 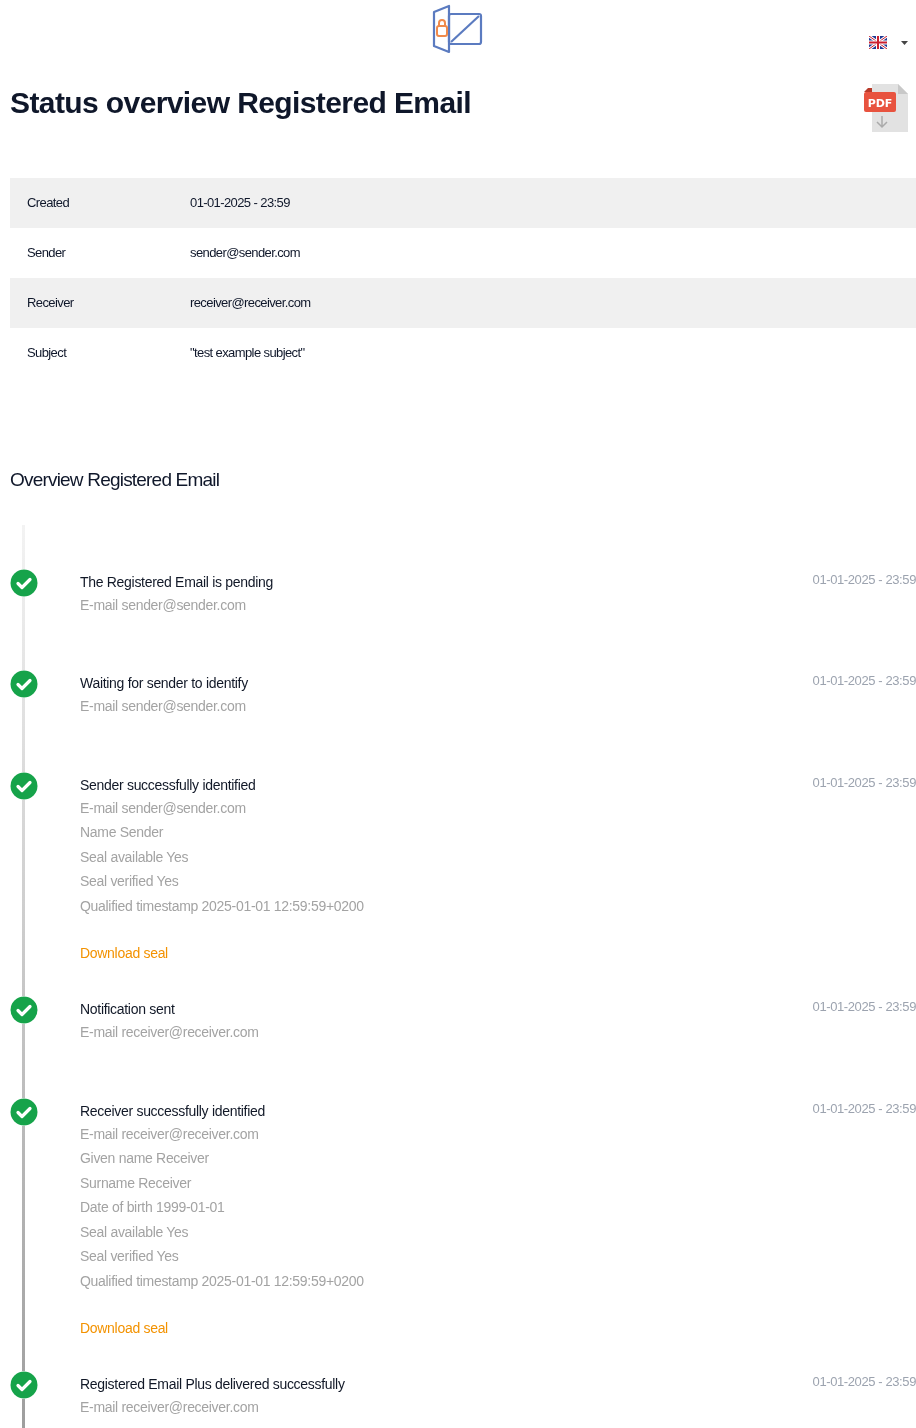 I want to click on event-detail: Given name Receiver, so click(x=145, y=1158).